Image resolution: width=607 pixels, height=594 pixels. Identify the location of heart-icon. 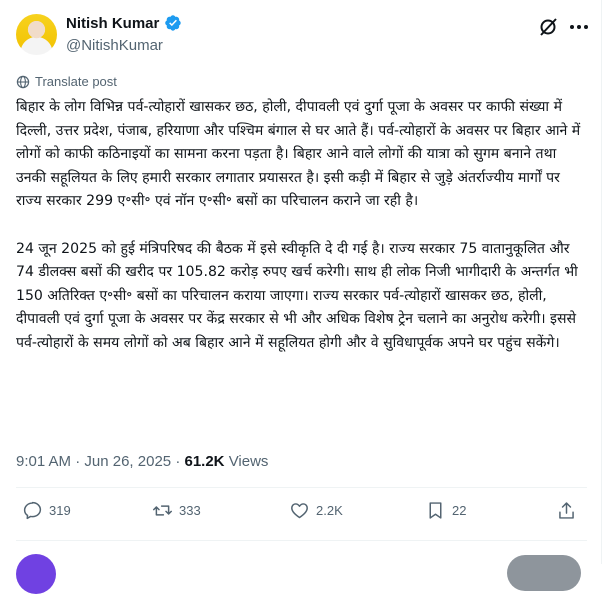
(299, 511).